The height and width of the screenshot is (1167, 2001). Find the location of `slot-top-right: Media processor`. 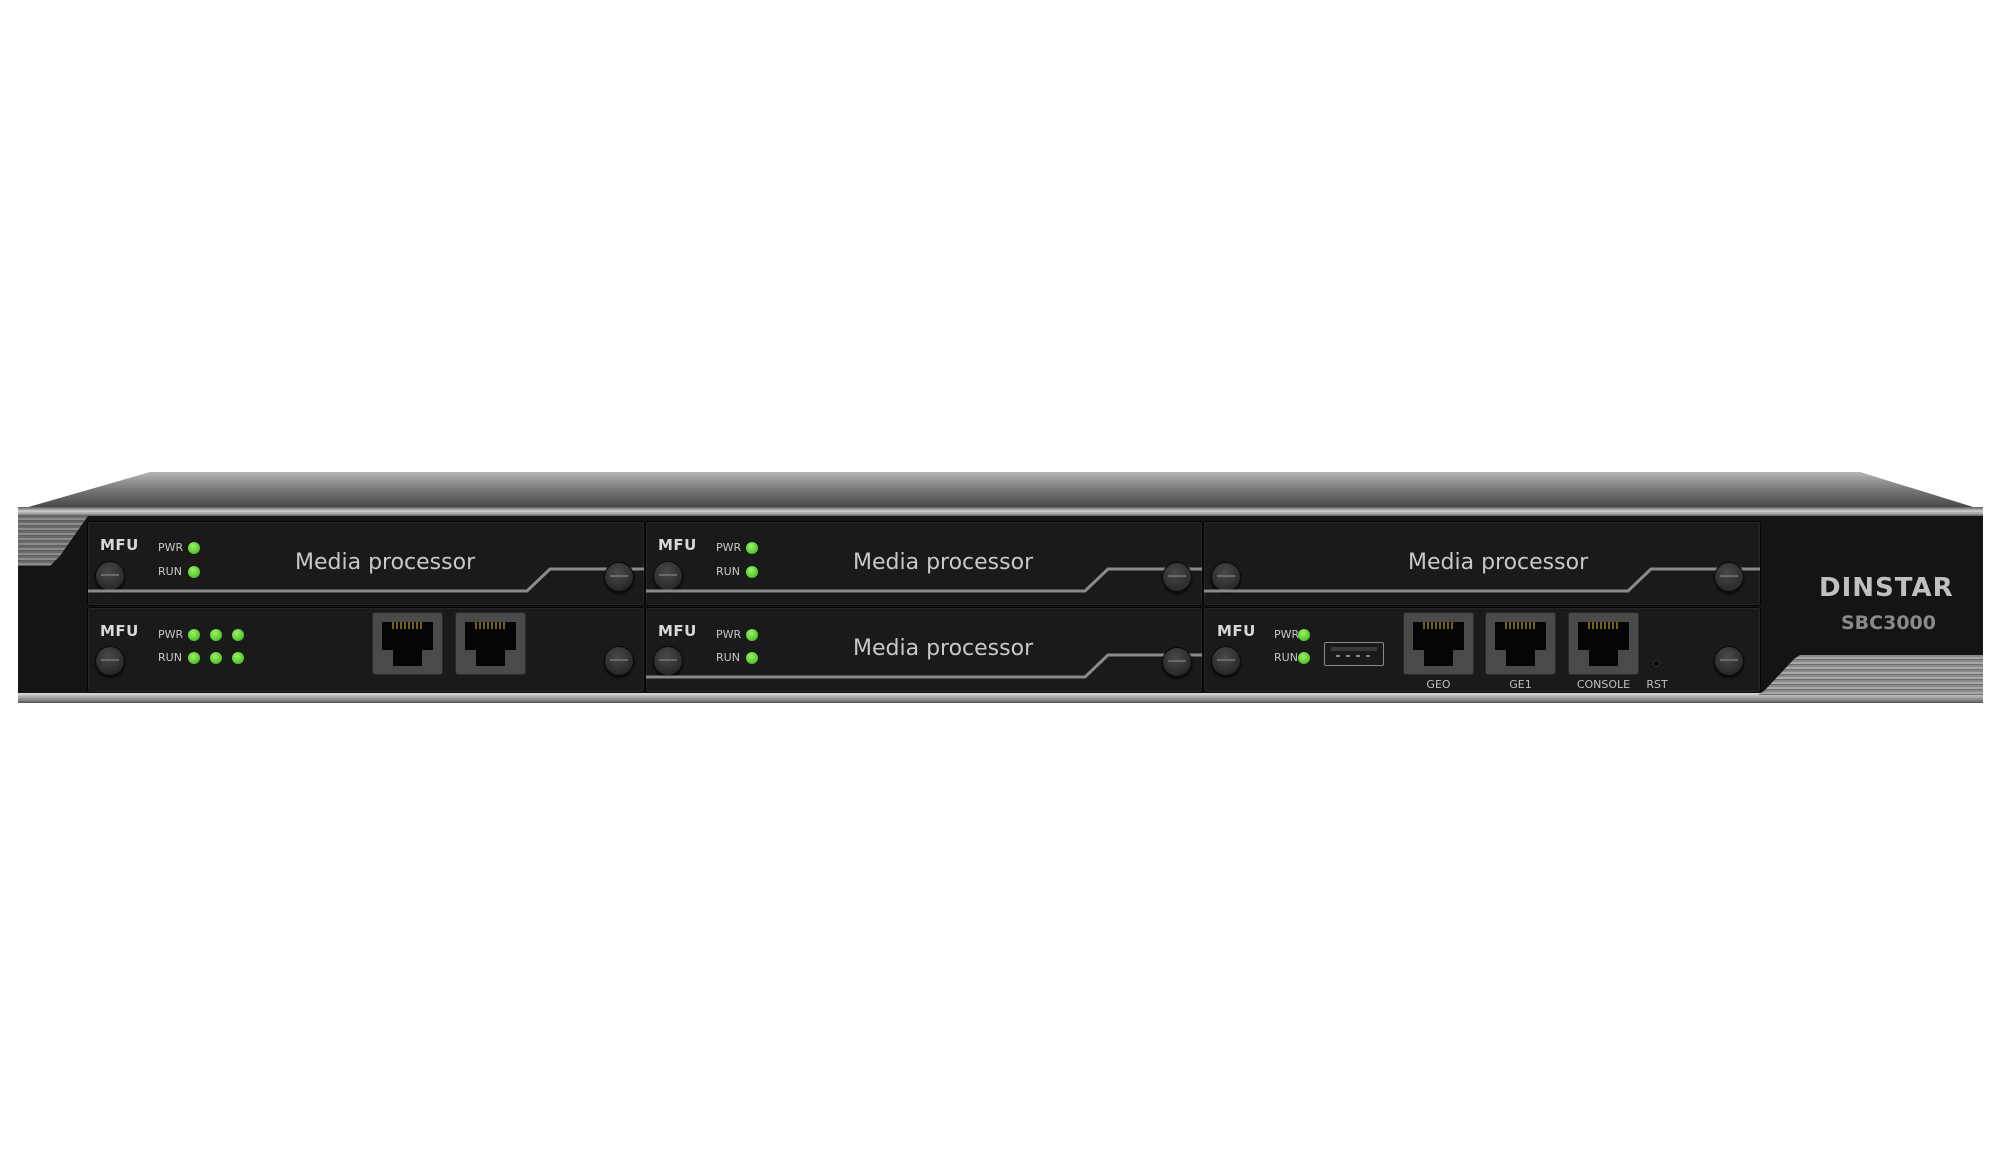

slot-top-right: Media processor is located at coordinates (1482, 563).